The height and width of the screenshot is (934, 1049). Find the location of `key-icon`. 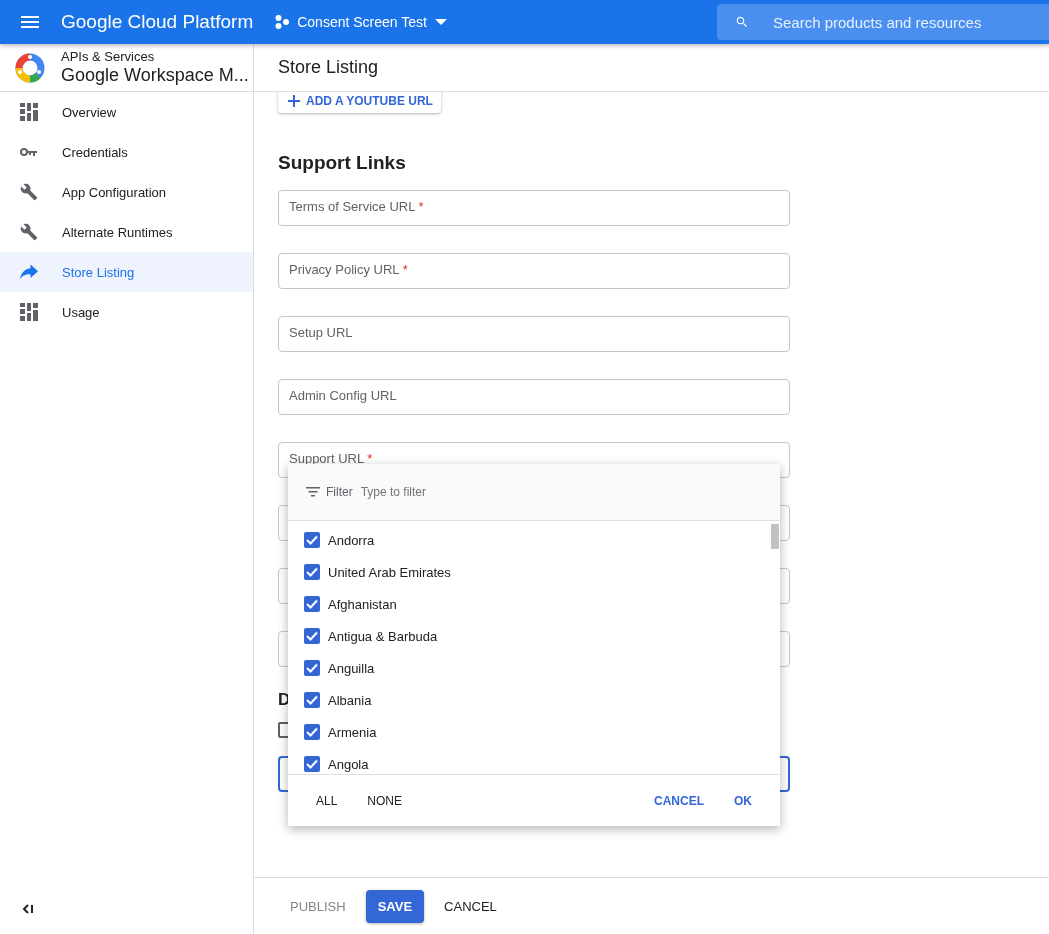

key-icon is located at coordinates (29, 152).